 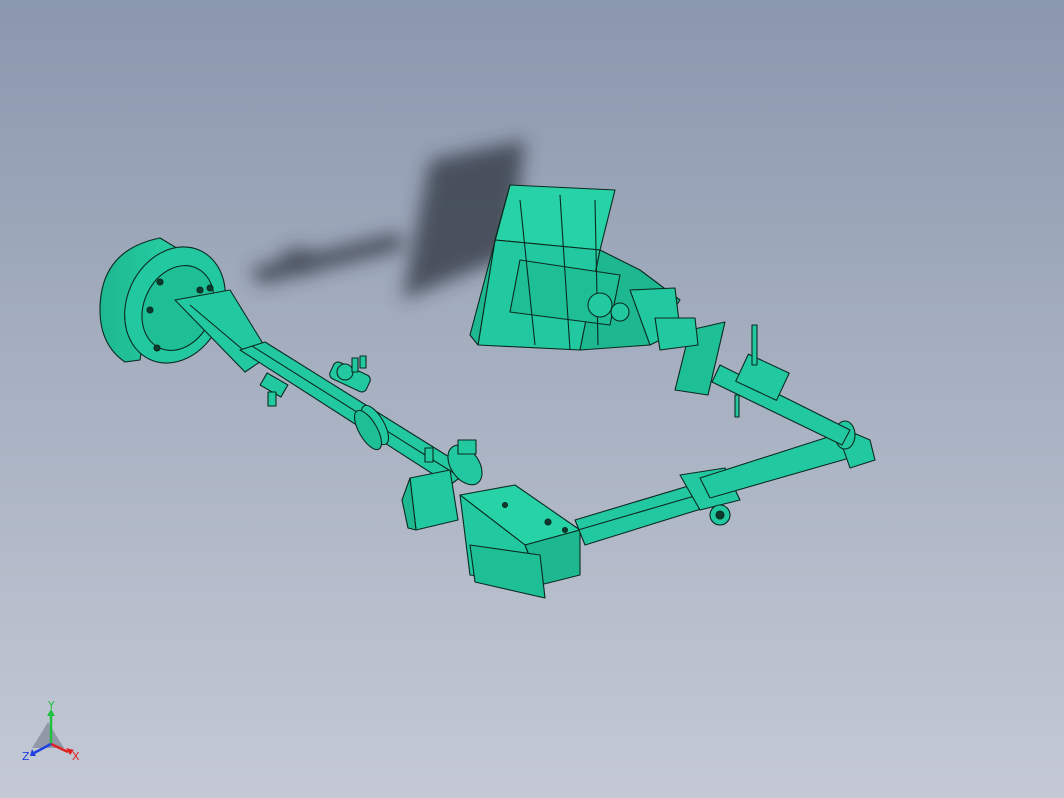 I want to click on y-axis-label: Y, so click(x=51, y=706).